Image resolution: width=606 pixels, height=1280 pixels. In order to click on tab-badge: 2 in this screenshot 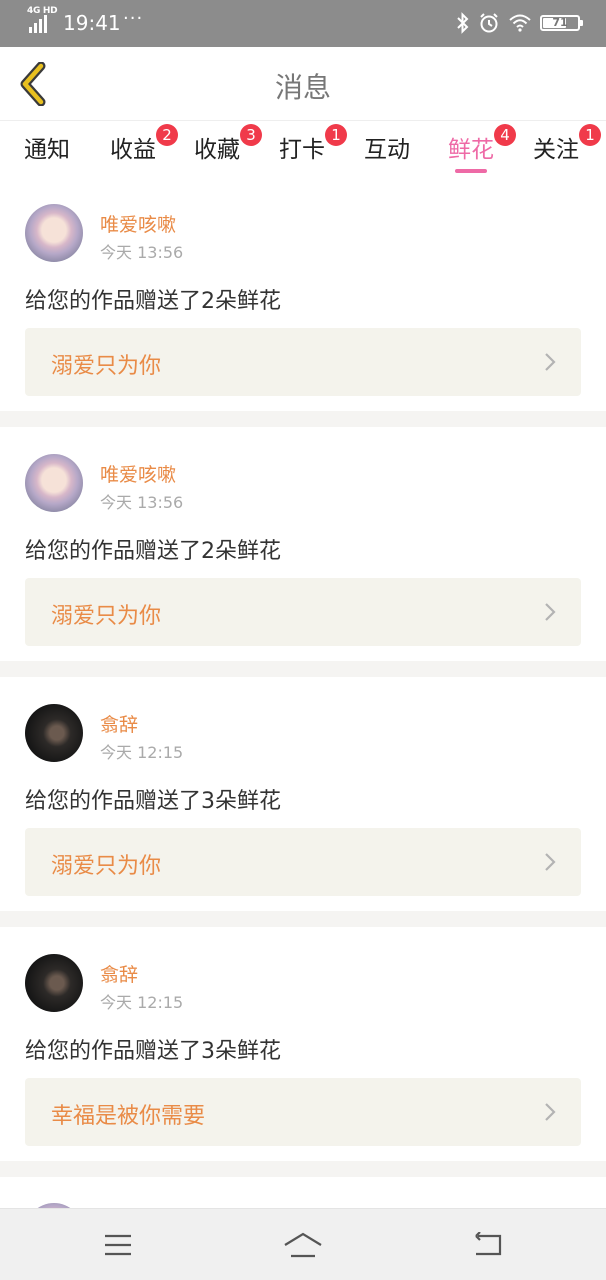, I will do `click(167, 135)`.